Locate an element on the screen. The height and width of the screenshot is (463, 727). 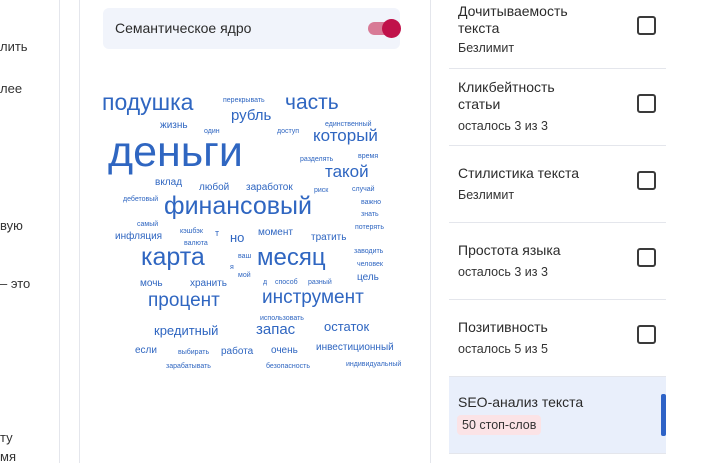
check-title: Позитивность is located at coordinates (503, 327).